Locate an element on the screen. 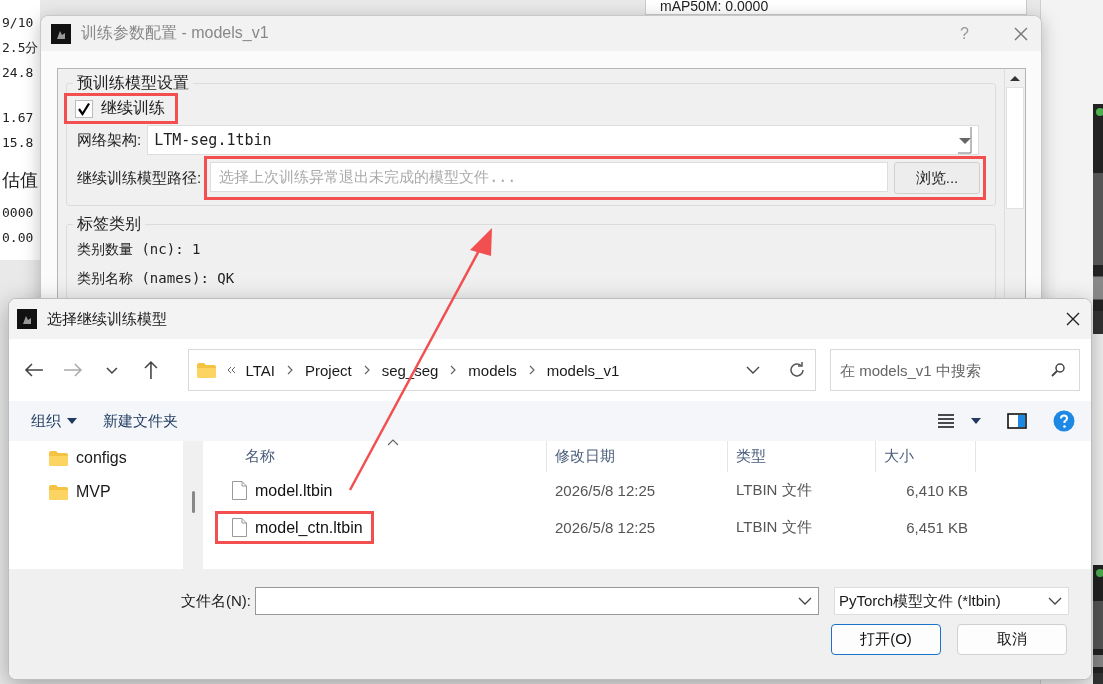 The image size is (1103, 684). metric-value: 2.5分 is located at coordinates (21, 48).